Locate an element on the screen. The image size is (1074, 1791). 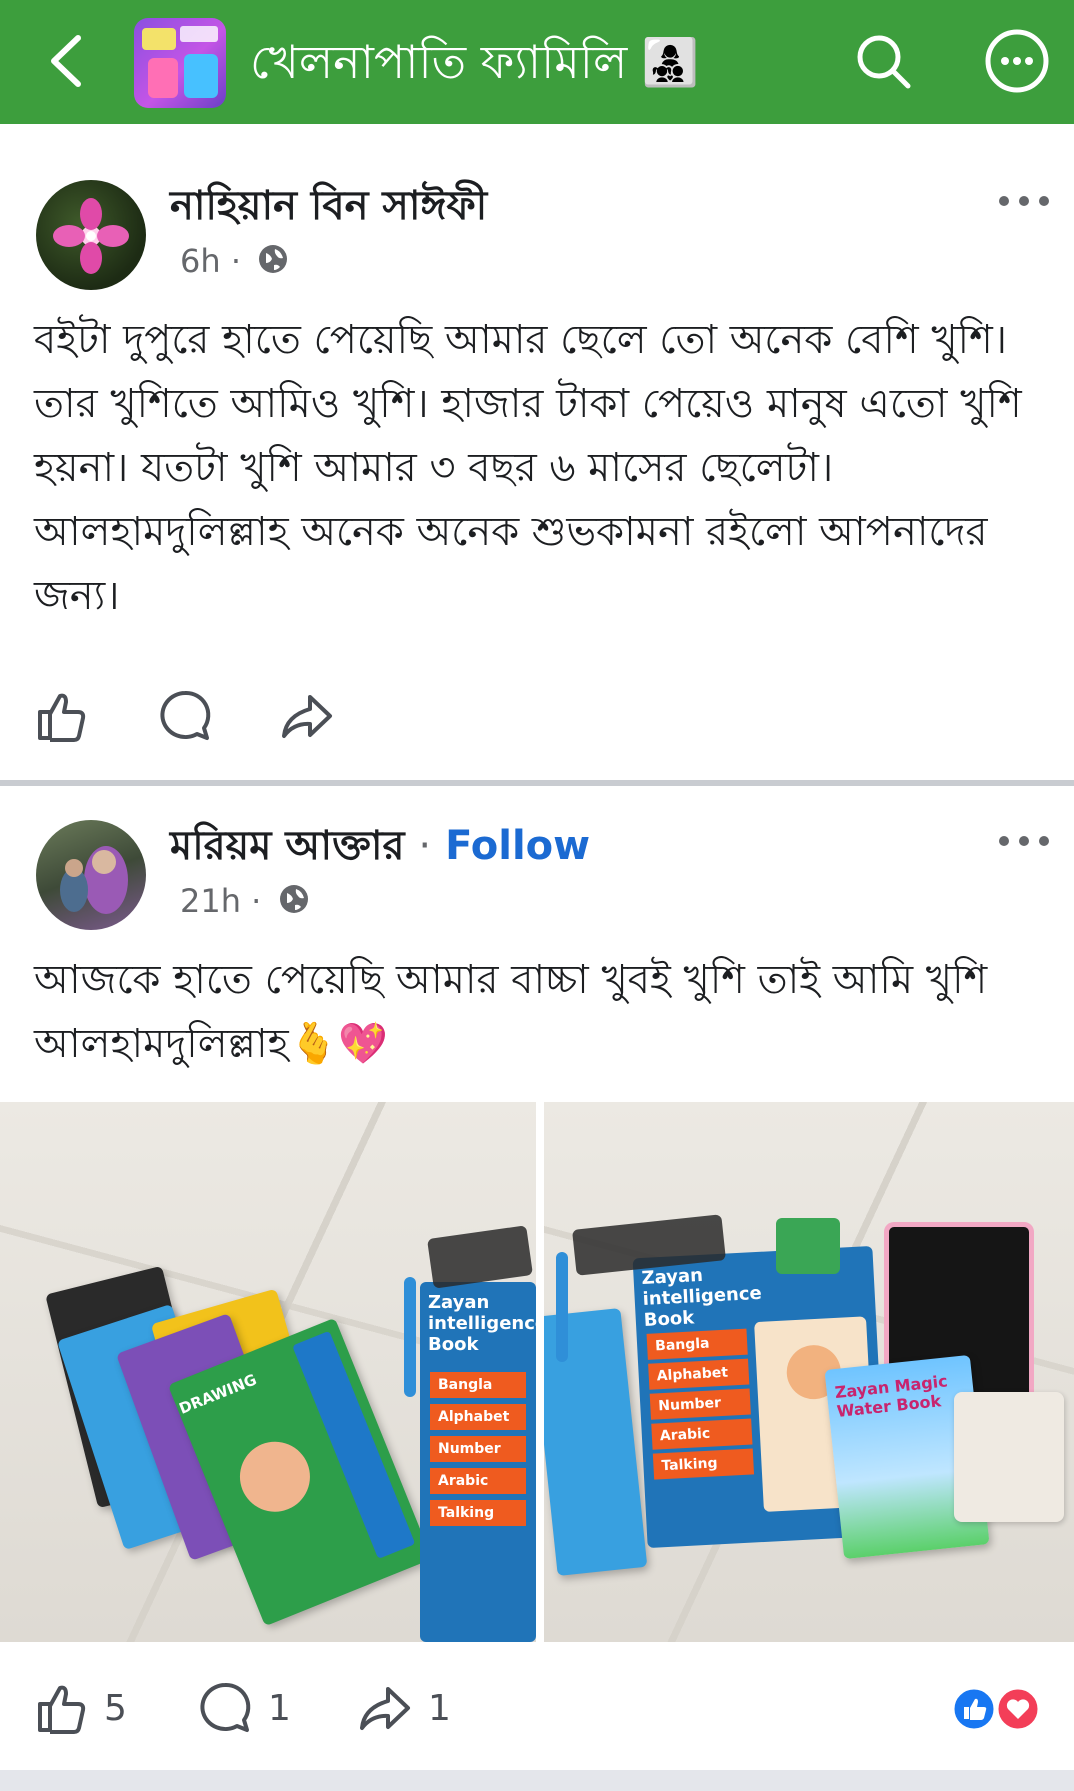
group-header-bar: খেলনাপাতি ফ্যামিলি 👩‍👧‍👦 is located at coordinates (537, 62).